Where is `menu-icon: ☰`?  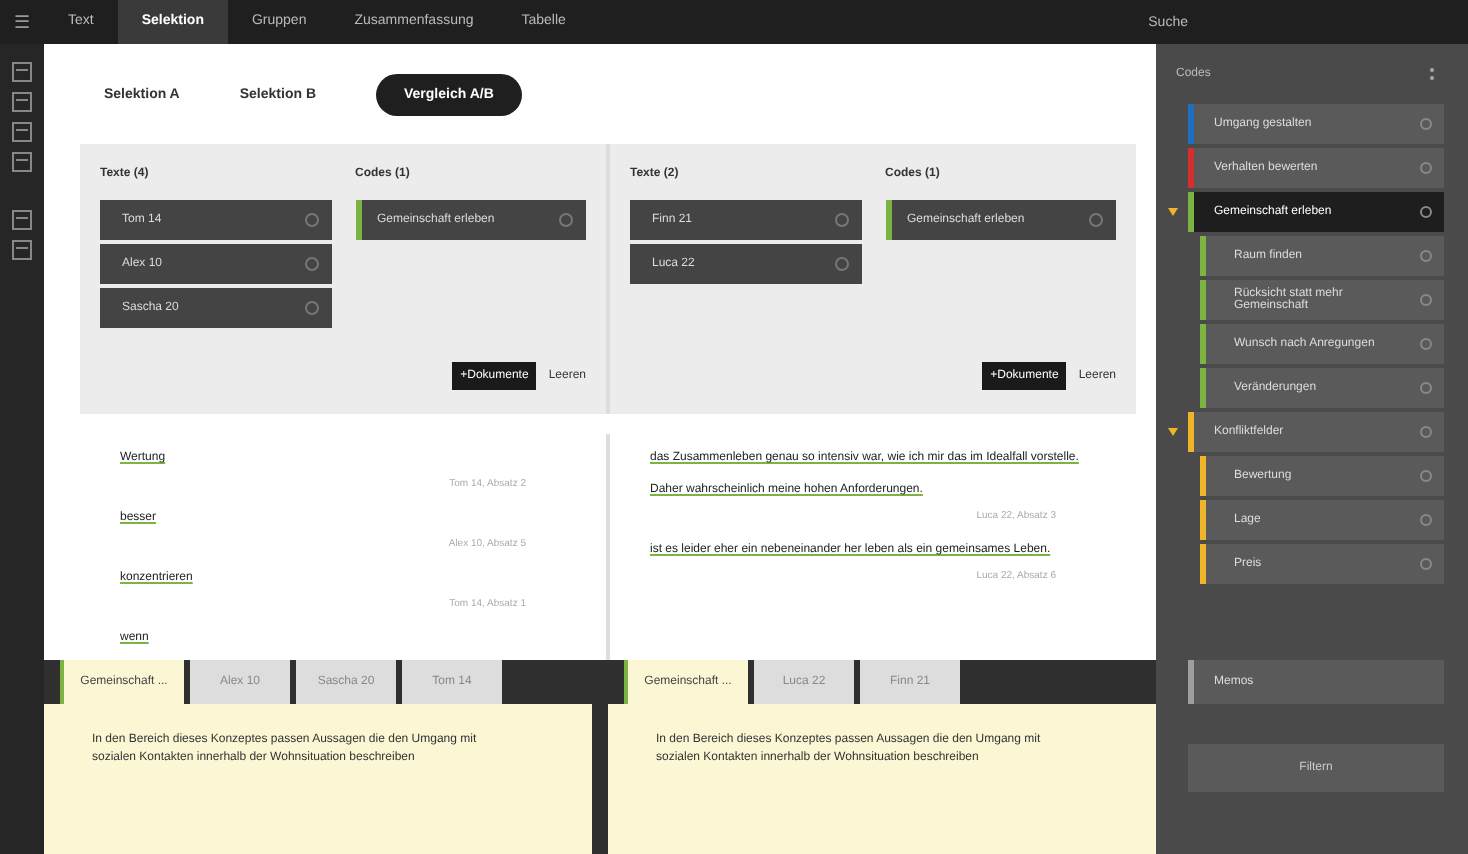
menu-icon: ☰ is located at coordinates (22, 22).